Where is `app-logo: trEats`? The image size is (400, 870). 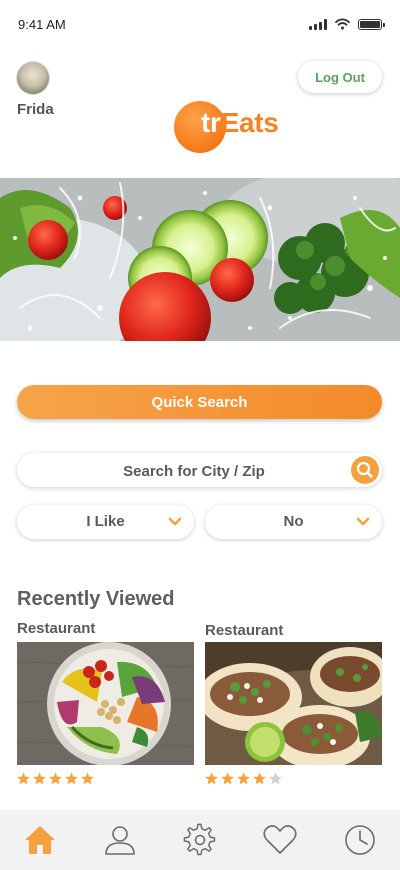
app-logo: trEats is located at coordinates (239, 127).